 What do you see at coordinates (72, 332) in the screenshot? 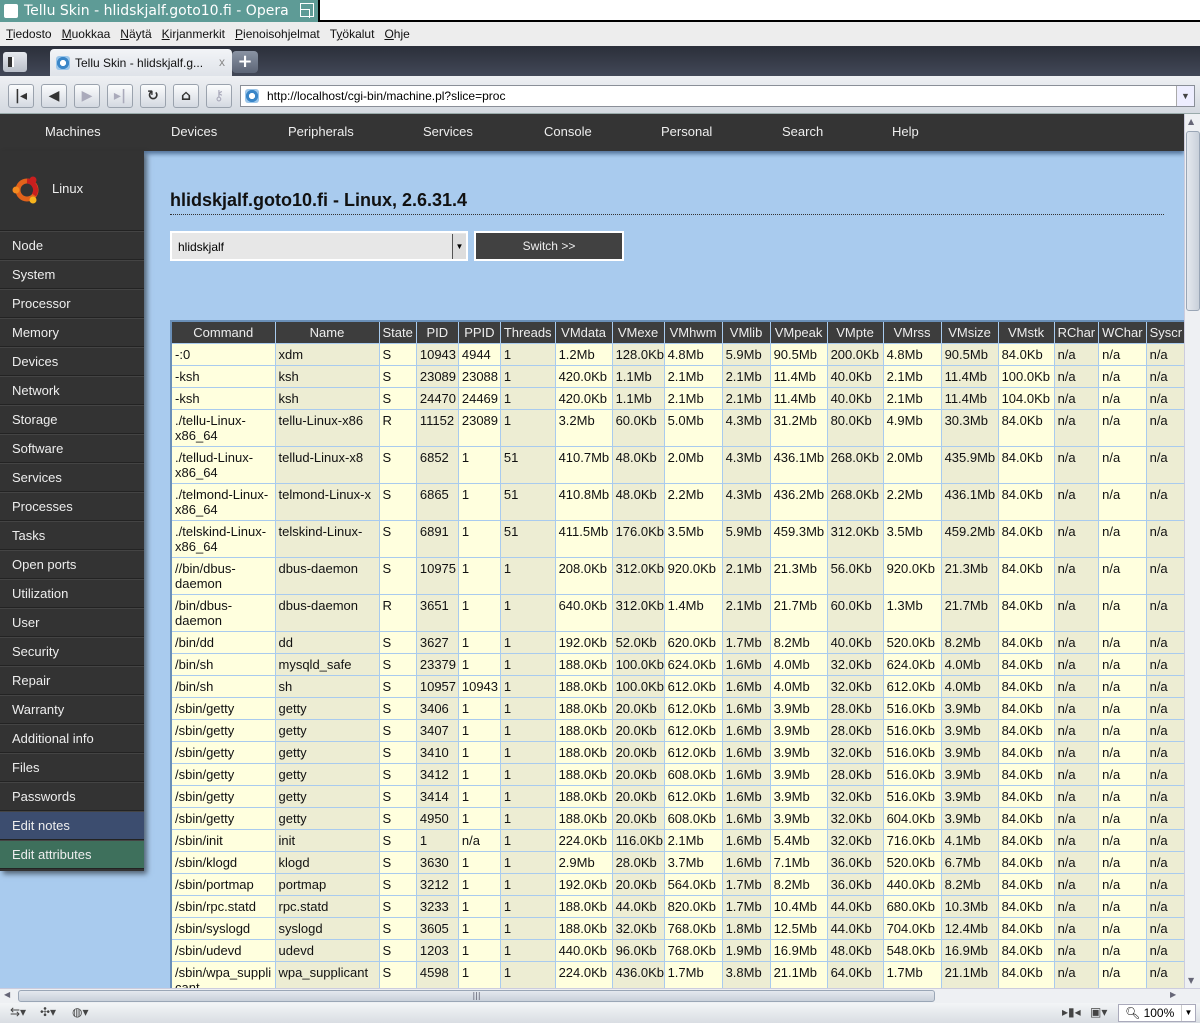
I see `sidebar-item-memory: Memory` at bounding box center [72, 332].